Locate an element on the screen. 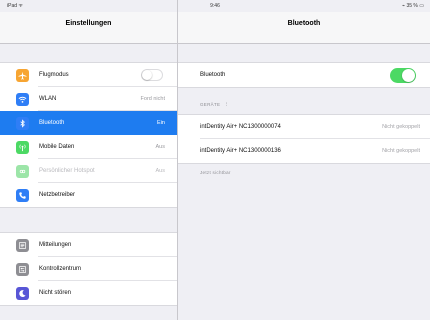 The height and width of the screenshot is (320, 430). sidebar-item-kontrollzentrum: Kontrollzentrum is located at coordinates (88, 269).